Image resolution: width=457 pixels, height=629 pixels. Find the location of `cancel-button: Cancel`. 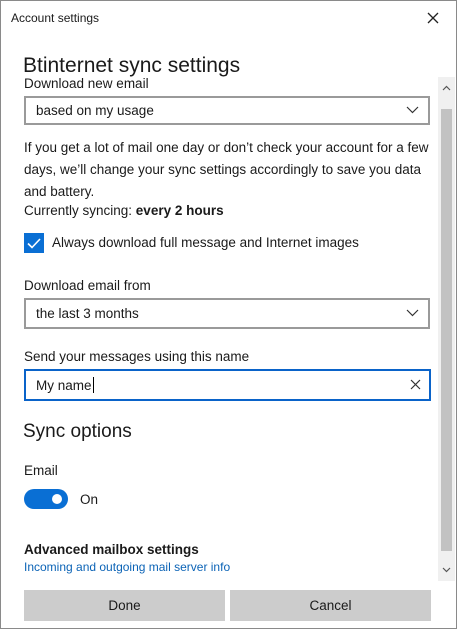

cancel-button: Cancel is located at coordinates (330, 605).